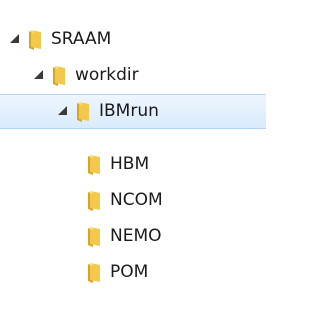  Describe the element at coordinates (81, 39) in the screenshot. I see `tree-item-label: SRAAM` at that location.